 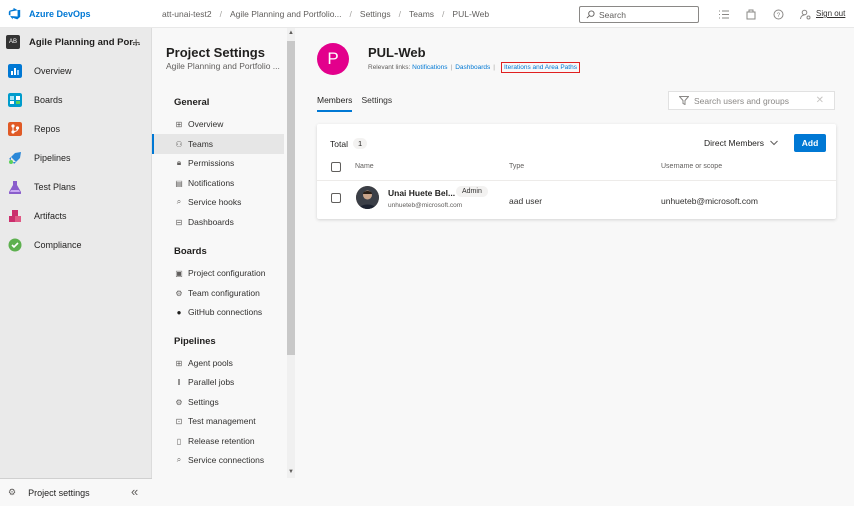 What do you see at coordinates (291, 198) in the screenshot?
I see `settings-scrollbar-thumb` at bounding box center [291, 198].